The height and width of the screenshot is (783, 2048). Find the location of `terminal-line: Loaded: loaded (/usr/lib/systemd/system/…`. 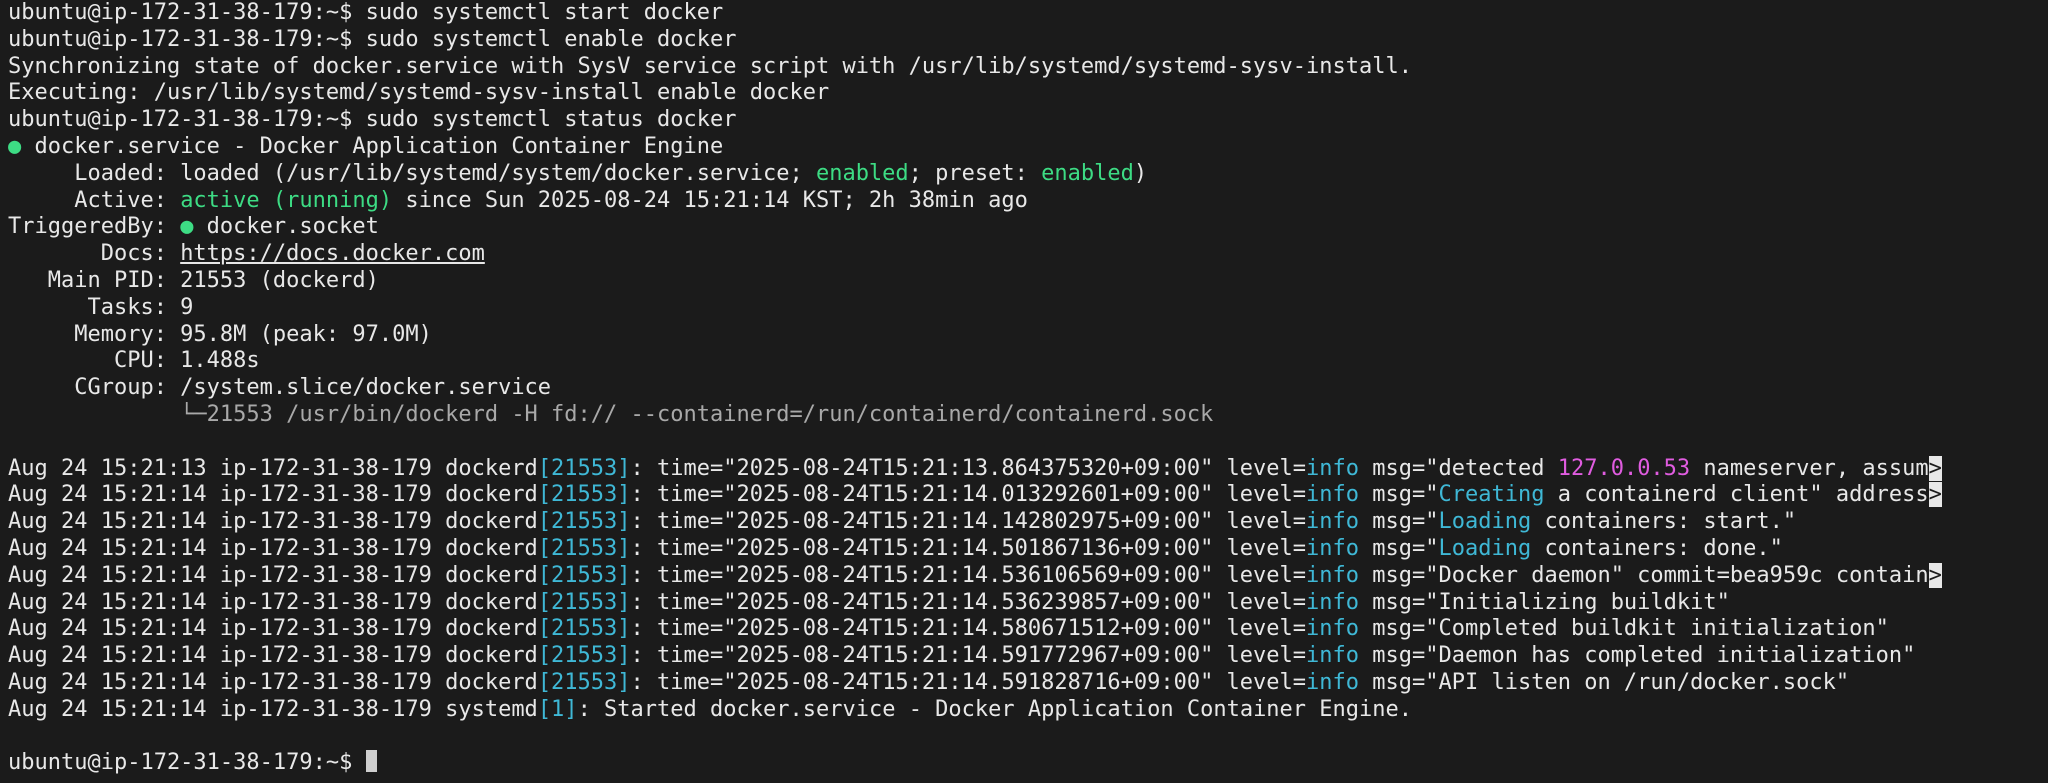

terminal-line: Loaded: loaded (/usr/lib/systemd/system/… is located at coordinates (1028, 174).